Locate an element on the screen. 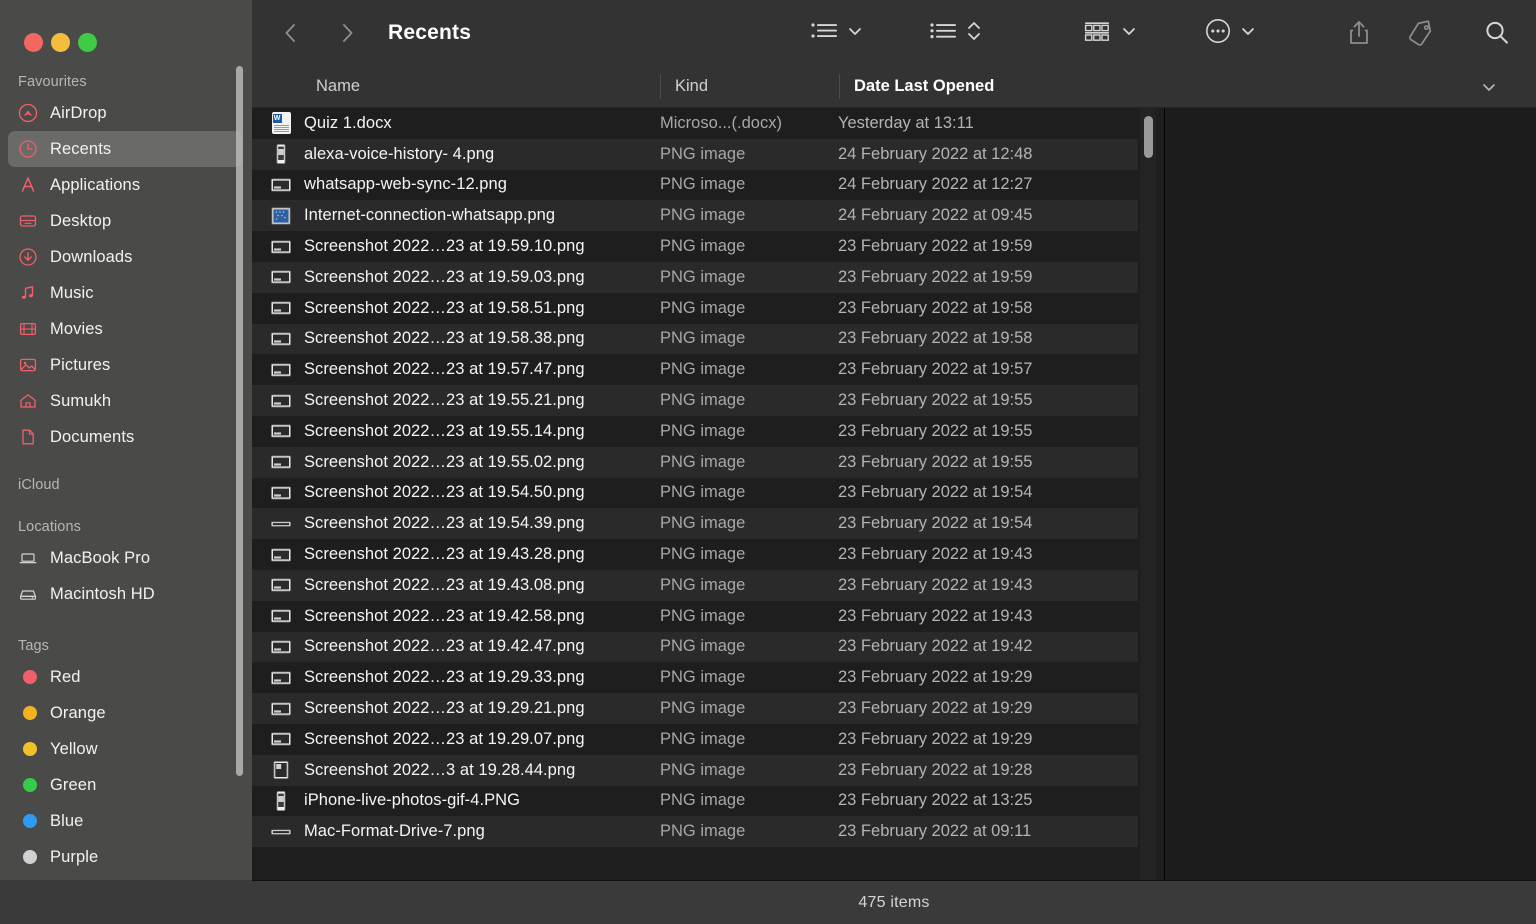  sidebar-item-downloads: Downloads is located at coordinates (125, 257).